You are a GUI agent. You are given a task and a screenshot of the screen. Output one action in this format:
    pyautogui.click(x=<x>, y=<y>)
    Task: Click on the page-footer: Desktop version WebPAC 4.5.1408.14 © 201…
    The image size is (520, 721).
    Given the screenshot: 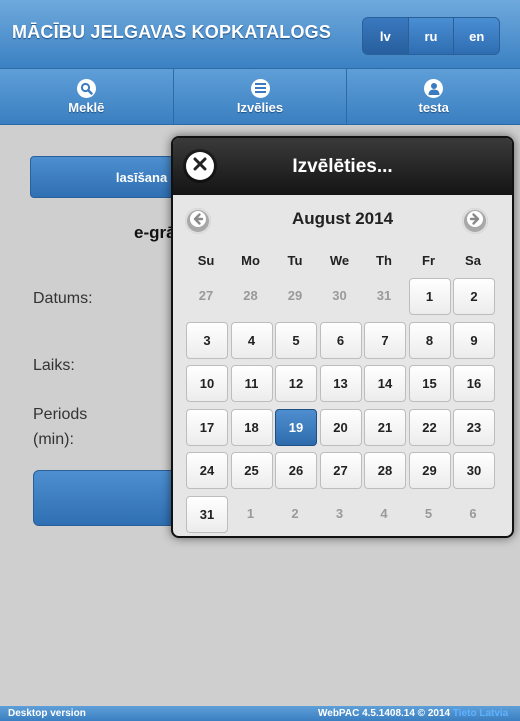 What is the action you would take?
    pyautogui.click(x=260, y=713)
    